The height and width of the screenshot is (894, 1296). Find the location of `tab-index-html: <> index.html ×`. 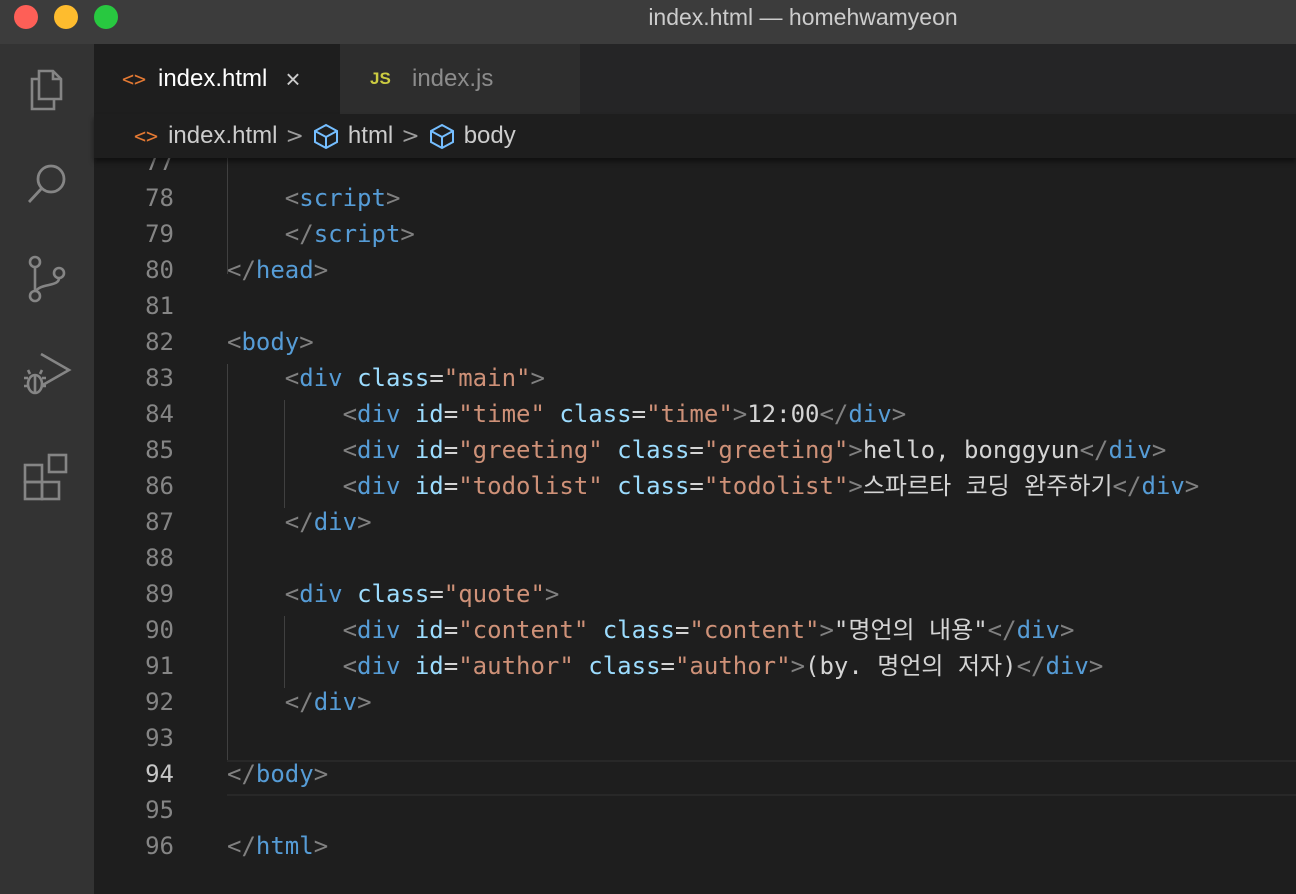

tab-index-html: <> index.html × is located at coordinates (217, 79).